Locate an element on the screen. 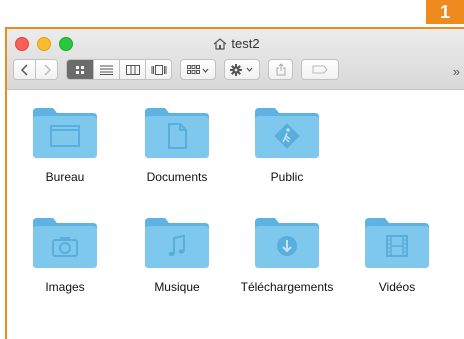 This screenshot has width=464, height=339. action-menu-button is located at coordinates (242, 69).